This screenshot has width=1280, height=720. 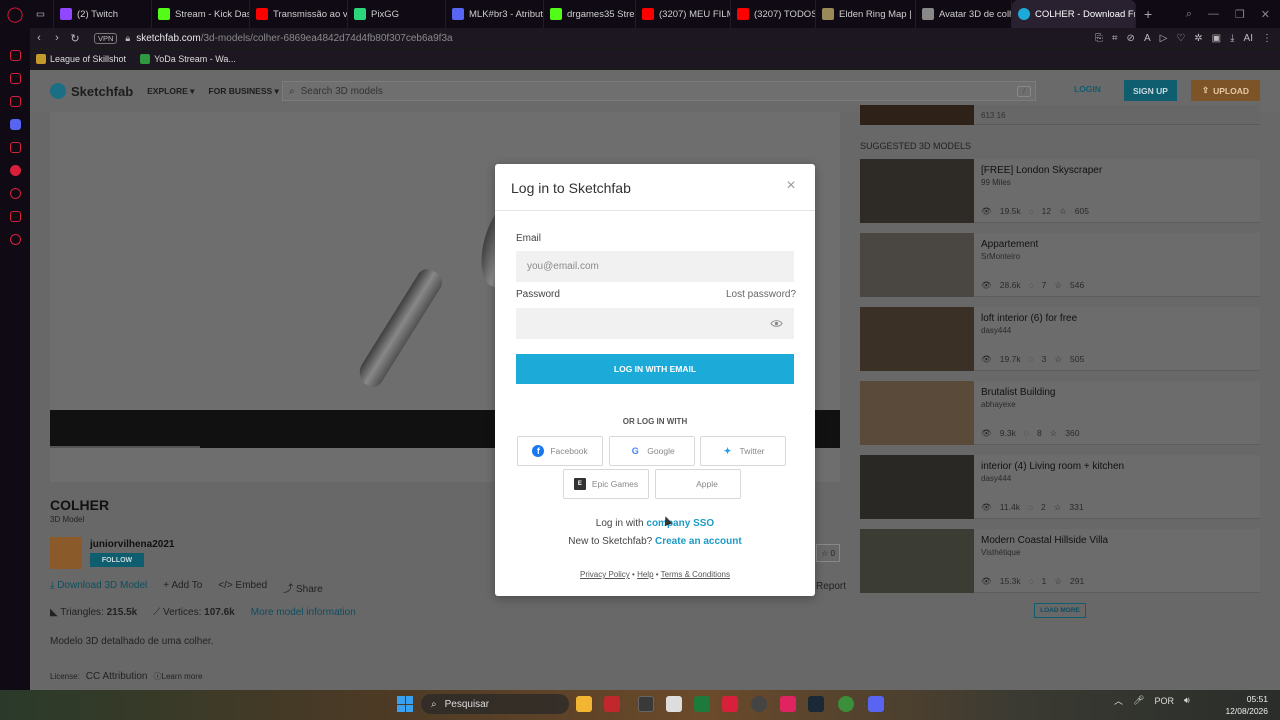 I want to click on like-button: ☆ 0, so click(x=828, y=553).